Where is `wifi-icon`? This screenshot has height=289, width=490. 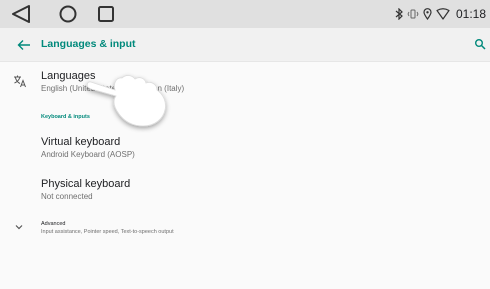
wifi-icon is located at coordinates (443, 14).